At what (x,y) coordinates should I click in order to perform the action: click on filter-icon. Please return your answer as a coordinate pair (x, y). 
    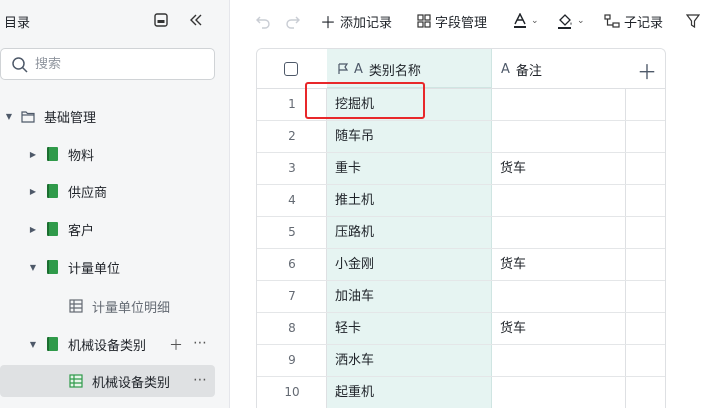
    Looking at the image, I should click on (693, 21).